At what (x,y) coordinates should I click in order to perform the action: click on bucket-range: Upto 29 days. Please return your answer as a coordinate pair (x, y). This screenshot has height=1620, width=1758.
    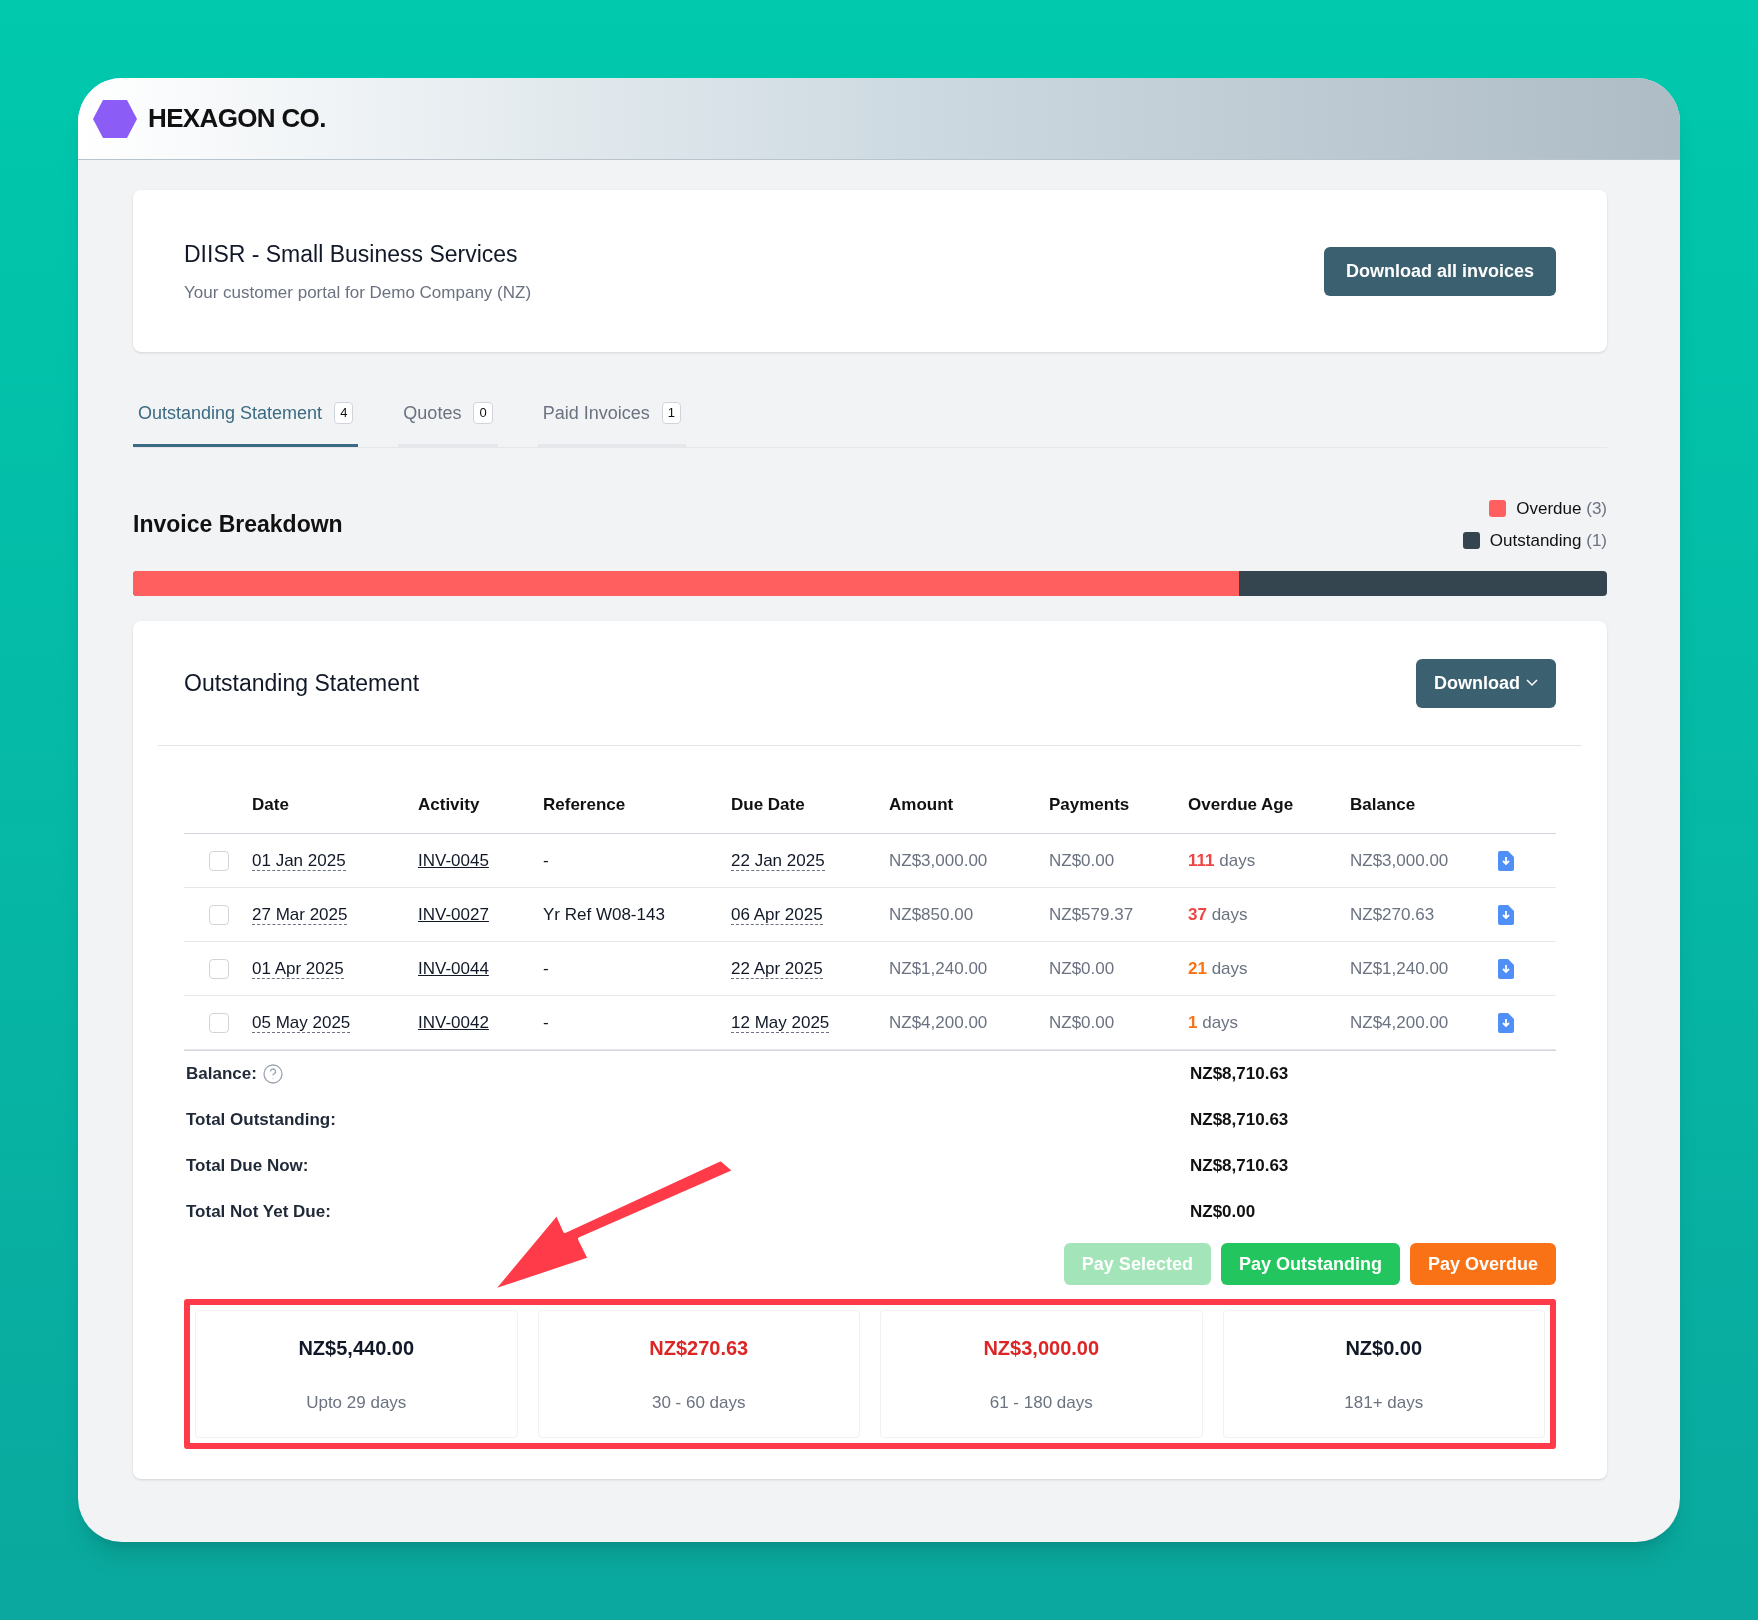
    Looking at the image, I should click on (356, 1402).